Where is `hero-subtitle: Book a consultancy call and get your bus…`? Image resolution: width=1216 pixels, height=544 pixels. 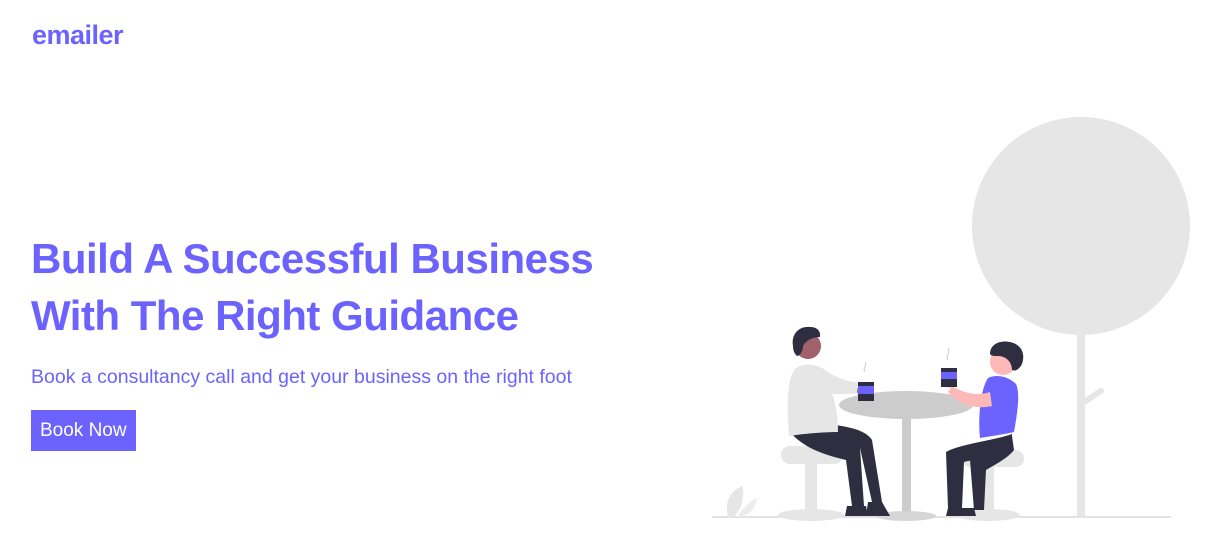 hero-subtitle: Book a consultancy call and get your bus… is located at coordinates (301, 377).